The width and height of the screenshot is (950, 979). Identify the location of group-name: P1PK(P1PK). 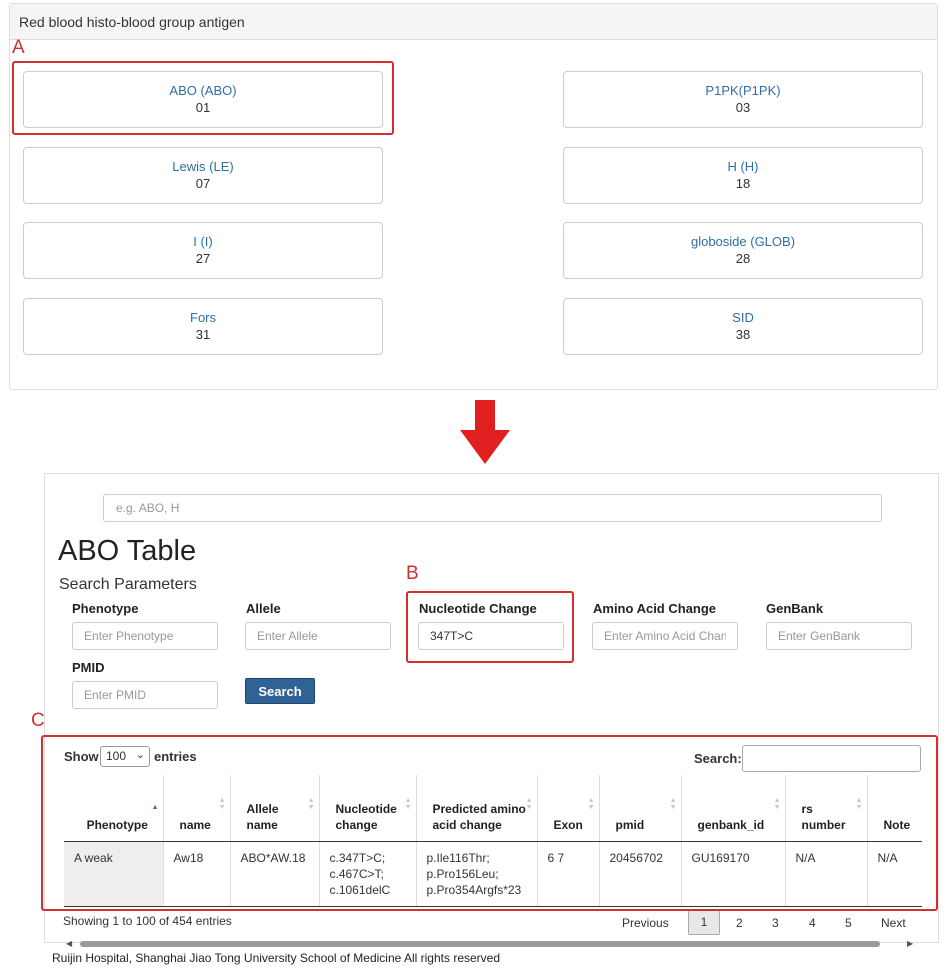
(743, 90).